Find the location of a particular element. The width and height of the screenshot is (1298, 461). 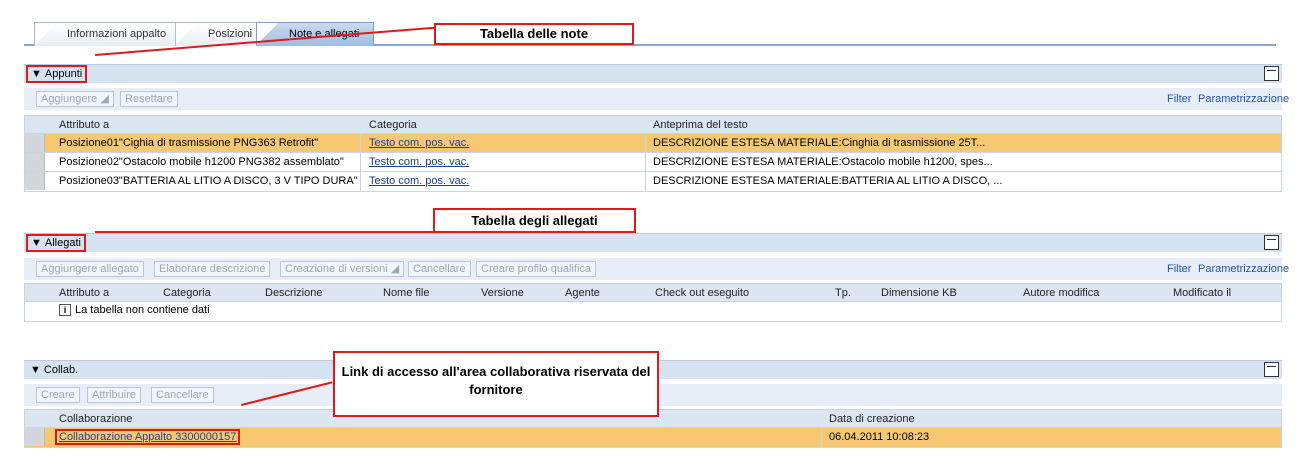

add-button: Aggiungere ◢ is located at coordinates (75, 99).